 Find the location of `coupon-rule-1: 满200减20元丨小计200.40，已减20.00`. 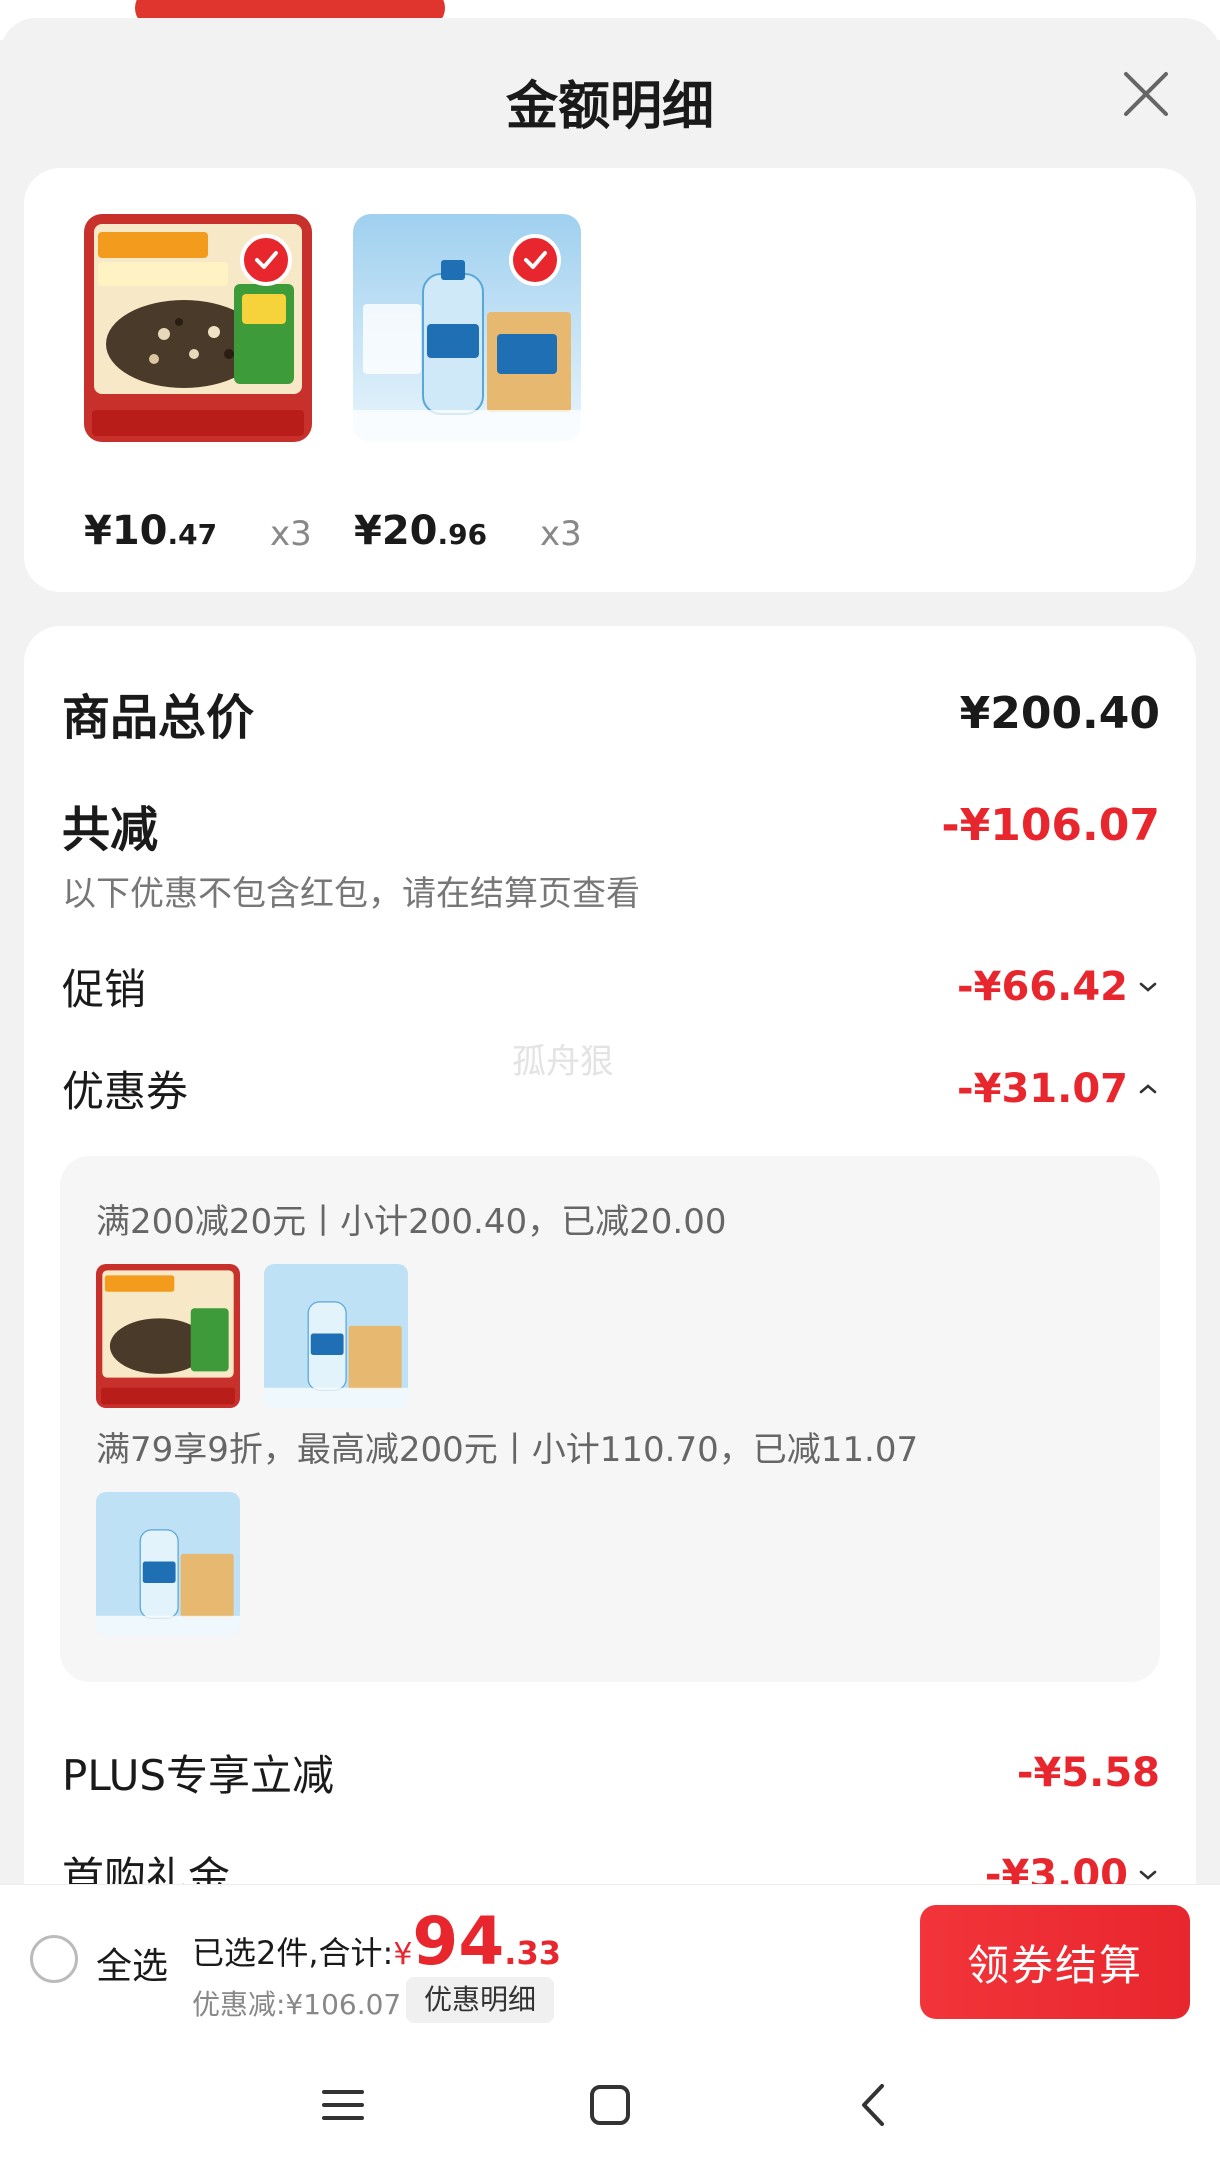

coupon-rule-1: 满200减20元丨小计200.40，已减20.00 is located at coordinates (411, 1222).